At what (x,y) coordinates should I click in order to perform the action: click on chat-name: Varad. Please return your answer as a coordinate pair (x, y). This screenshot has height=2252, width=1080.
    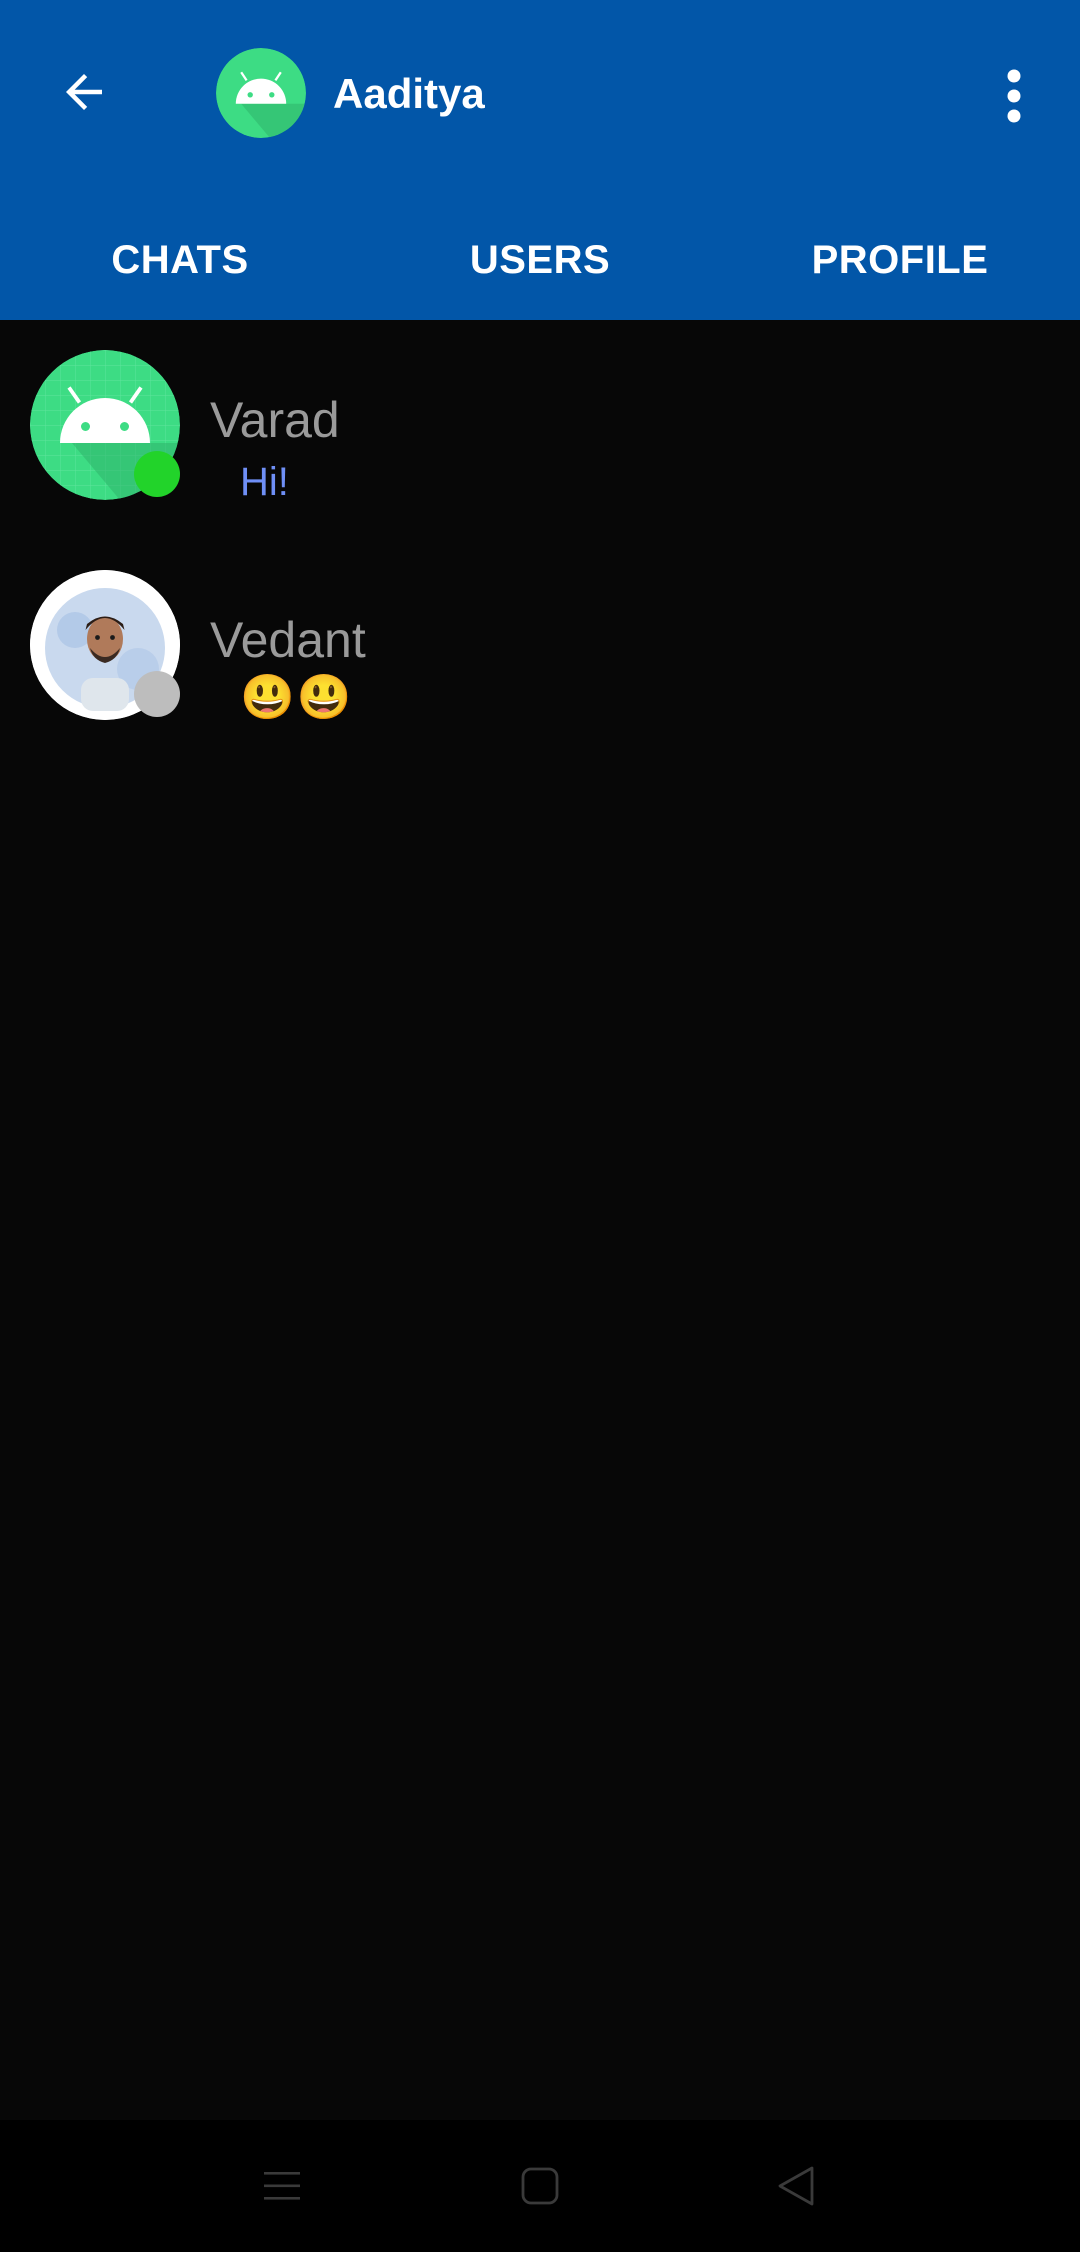
    Looking at the image, I should click on (275, 420).